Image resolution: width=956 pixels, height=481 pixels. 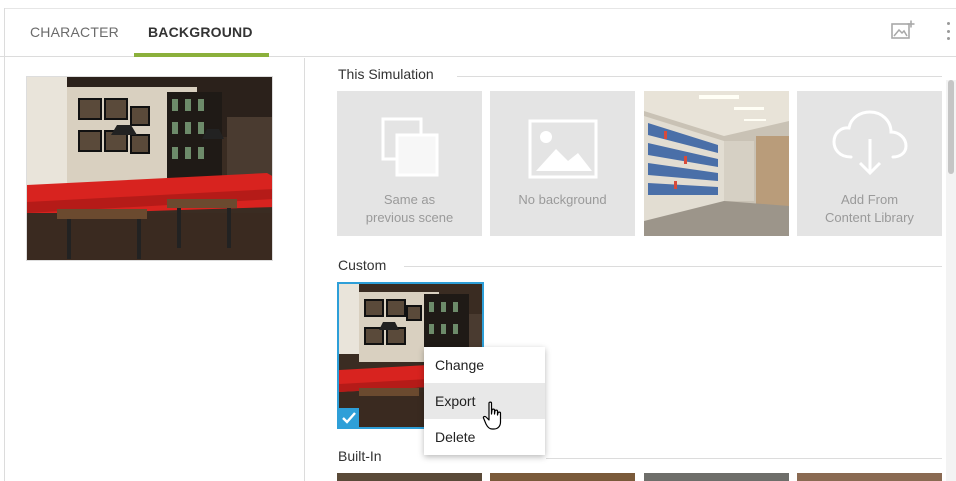 What do you see at coordinates (903, 32) in the screenshot?
I see `add-image-icon` at bounding box center [903, 32].